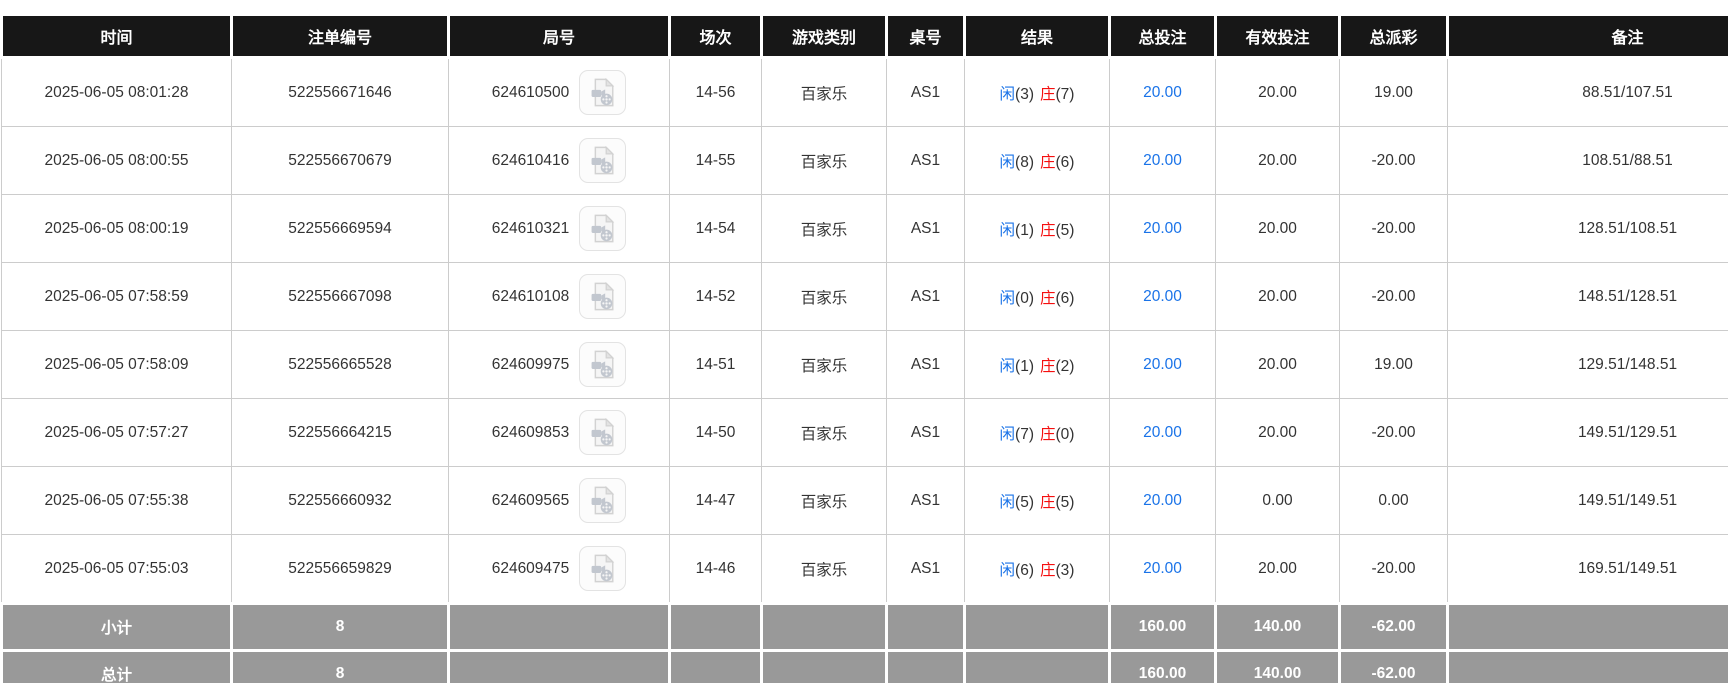  Describe the element at coordinates (864, 666) in the screenshot. I see `summary-row: 总计 8 160.00 140.00 -62.00` at that location.